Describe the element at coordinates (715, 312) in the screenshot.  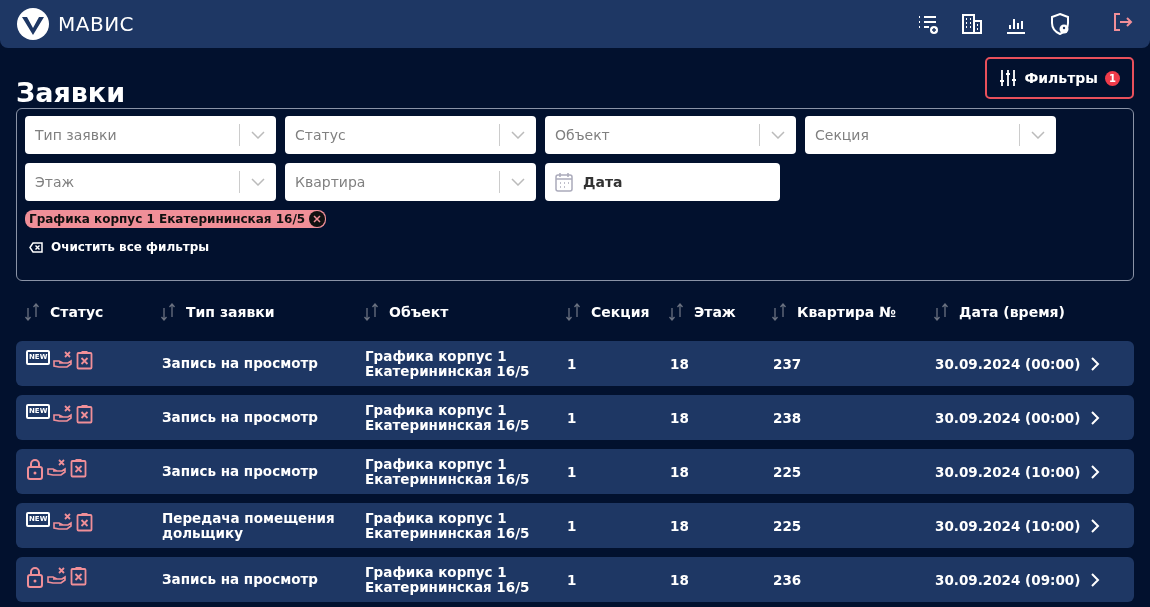
I see `column-header: Этаж` at that location.